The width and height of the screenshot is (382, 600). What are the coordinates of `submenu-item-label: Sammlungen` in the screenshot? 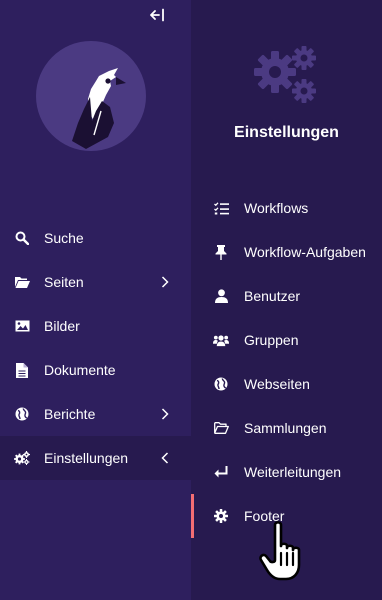 It's located at (285, 428).